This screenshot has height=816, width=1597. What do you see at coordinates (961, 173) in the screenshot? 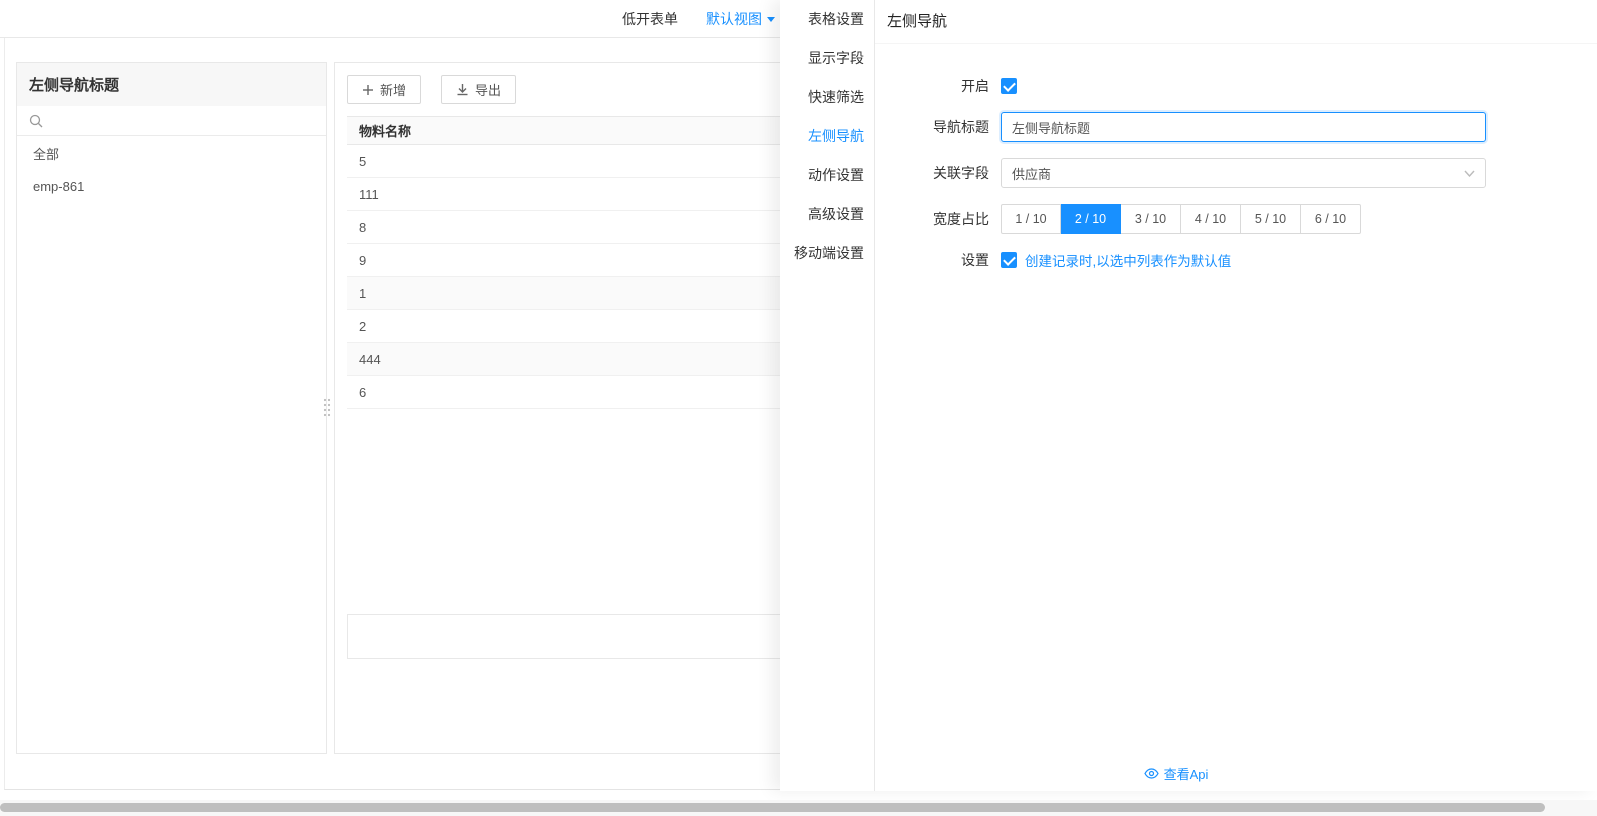
I see `related-field-label: 关联字段` at bounding box center [961, 173].